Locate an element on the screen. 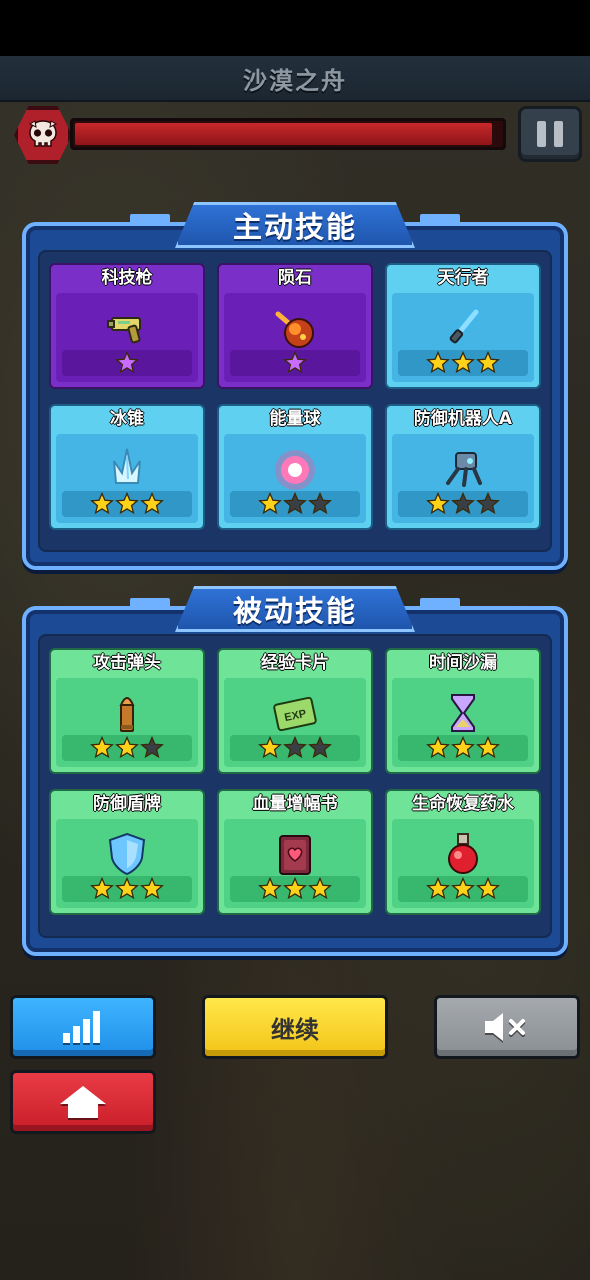  skill-card: 科技枪 is located at coordinates (127, 326).